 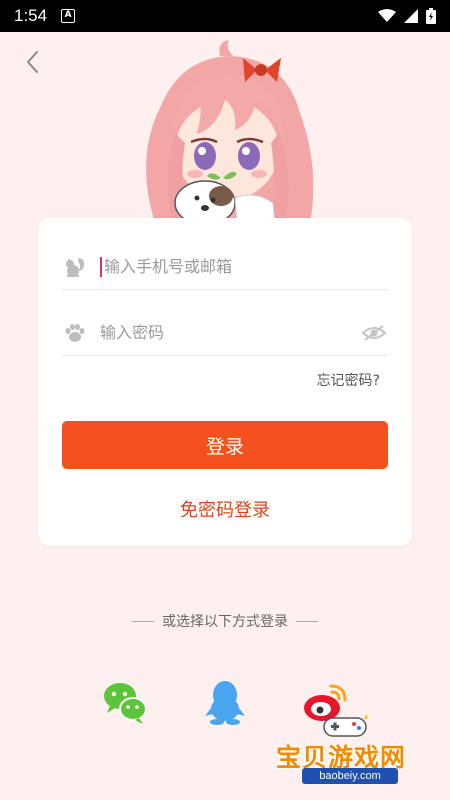 I want to click on qq-icon, so click(x=225, y=703).